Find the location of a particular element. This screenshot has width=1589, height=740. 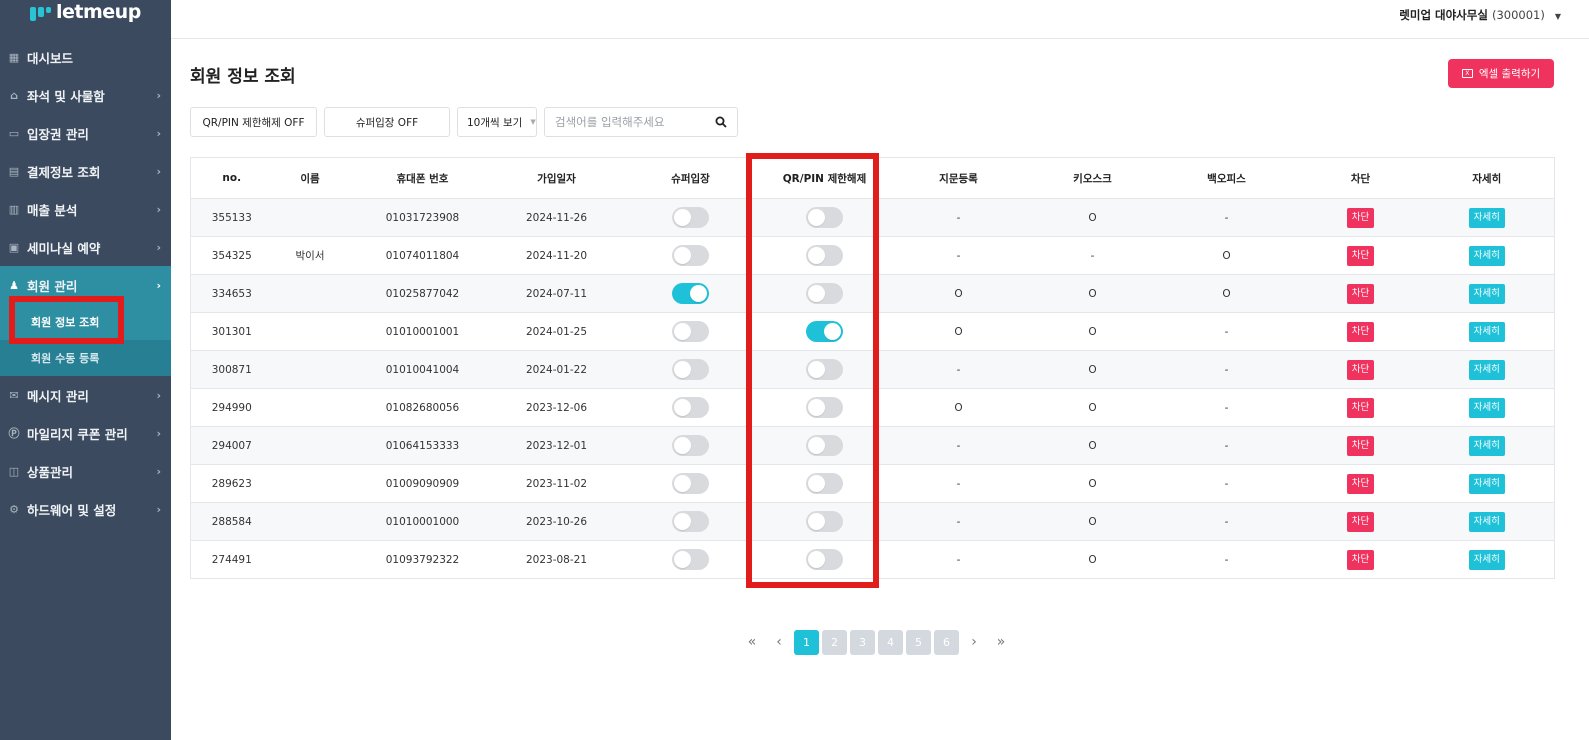

next-page-icon: › is located at coordinates (974, 642).